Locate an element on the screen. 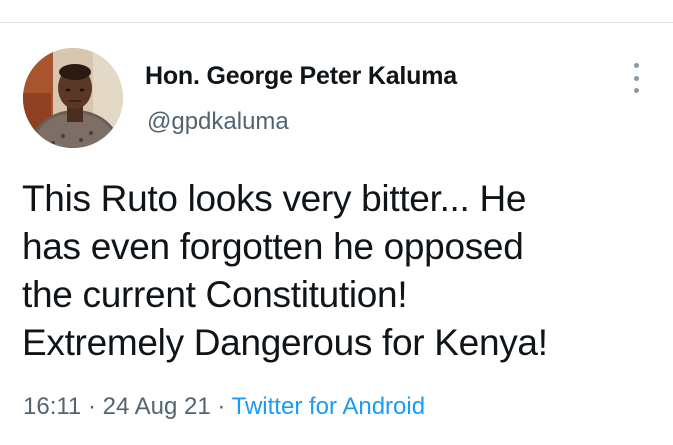 This screenshot has width=673, height=445. tweet-text-line: has even forgotten he opposed is located at coordinates (273, 246).